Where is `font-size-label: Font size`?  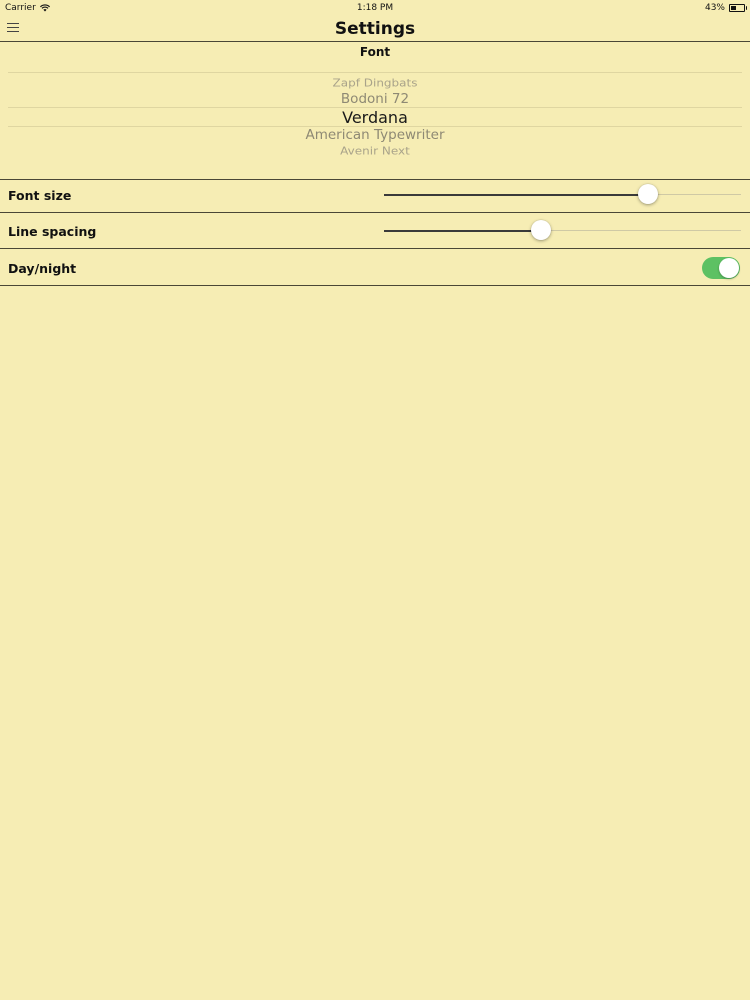
font-size-label: Font size is located at coordinates (40, 195).